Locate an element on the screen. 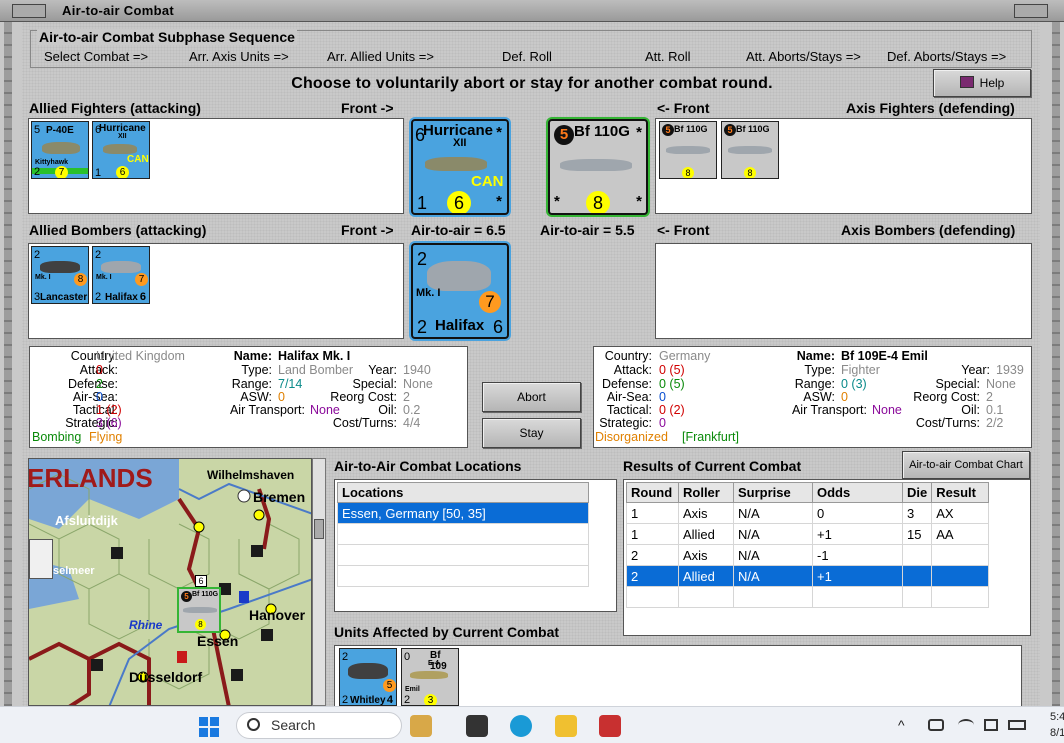 The width and height of the screenshot is (1064, 743). subphase-legend: Air-to-air Combat Subphase Sequence is located at coordinates (167, 37).